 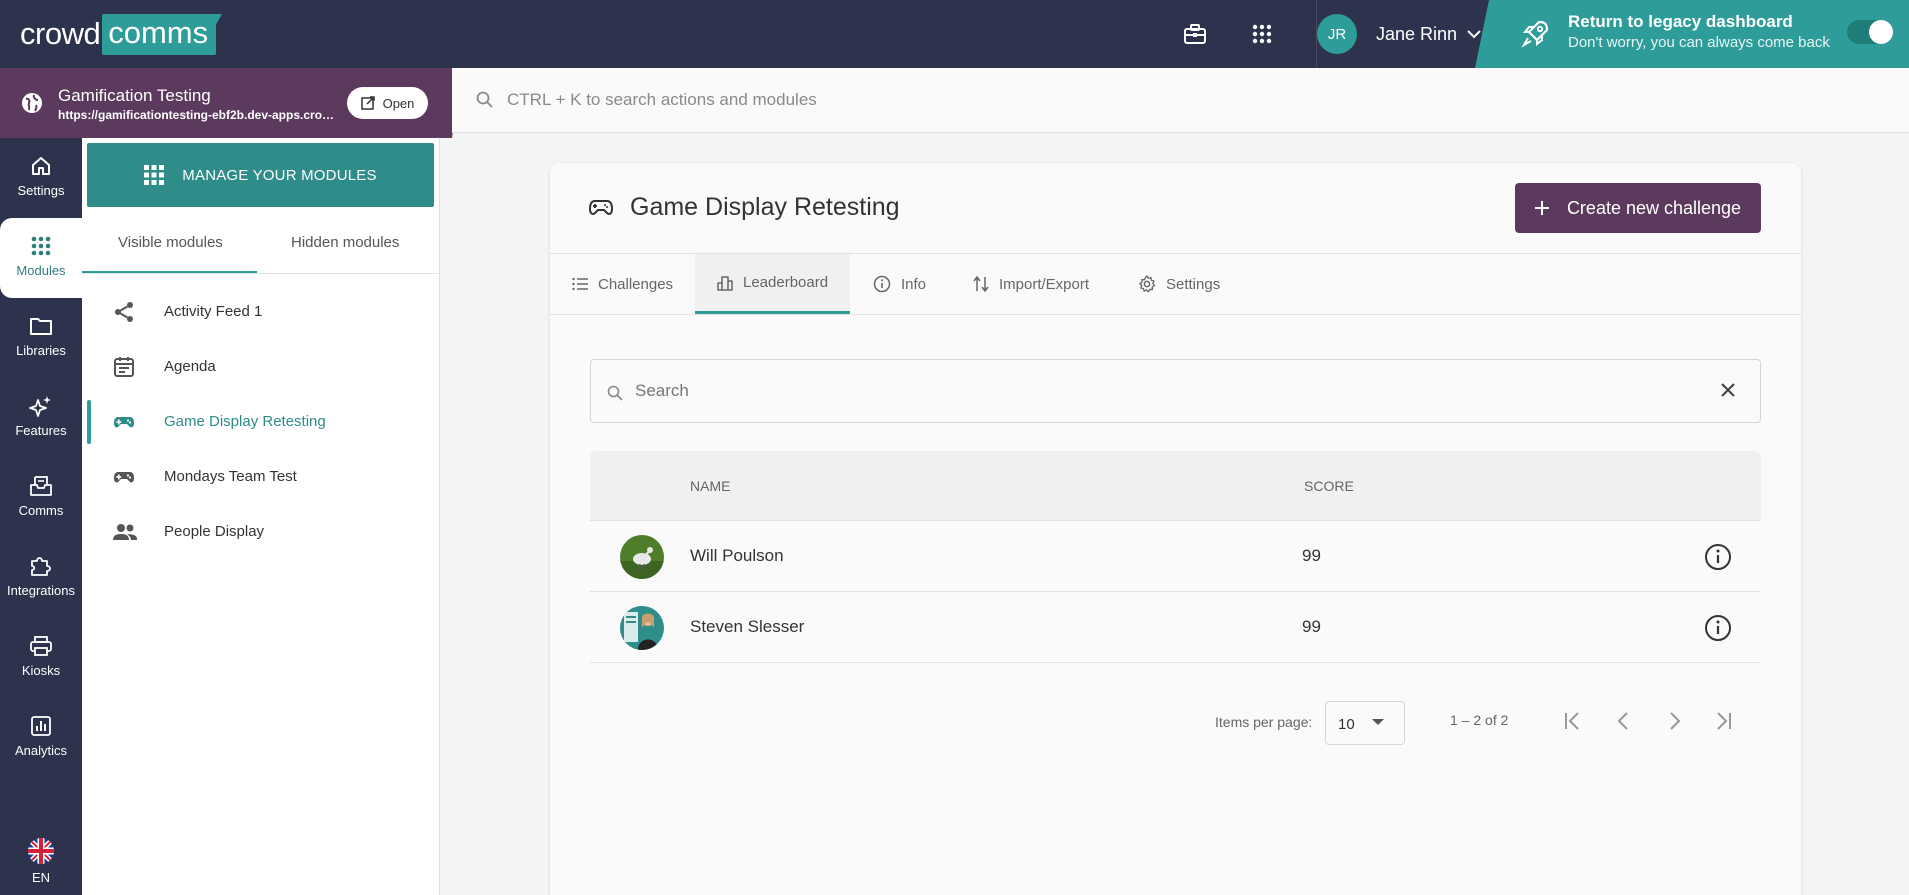 What do you see at coordinates (261, 531) in the screenshot?
I see `module-item-people-display: People Display` at bounding box center [261, 531].